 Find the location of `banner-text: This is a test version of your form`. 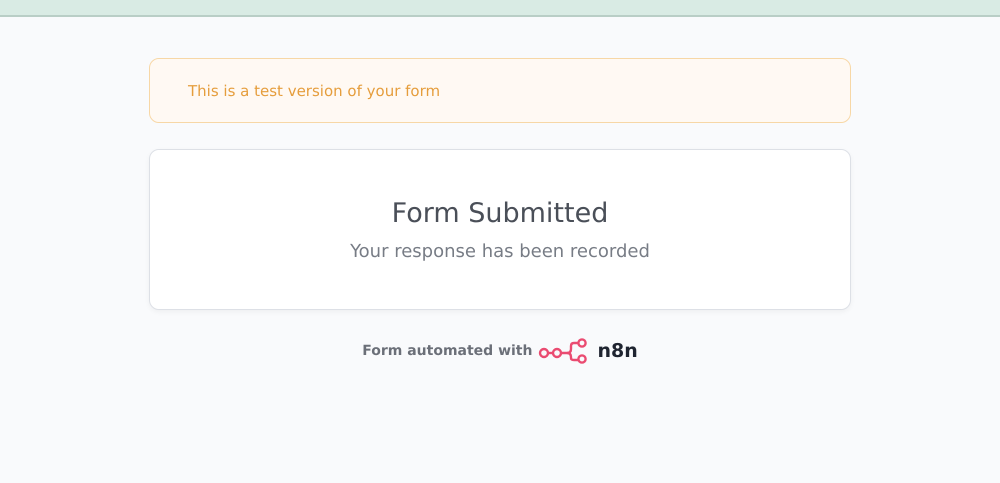

banner-text: This is a test version of your form is located at coordinates (314, 91).